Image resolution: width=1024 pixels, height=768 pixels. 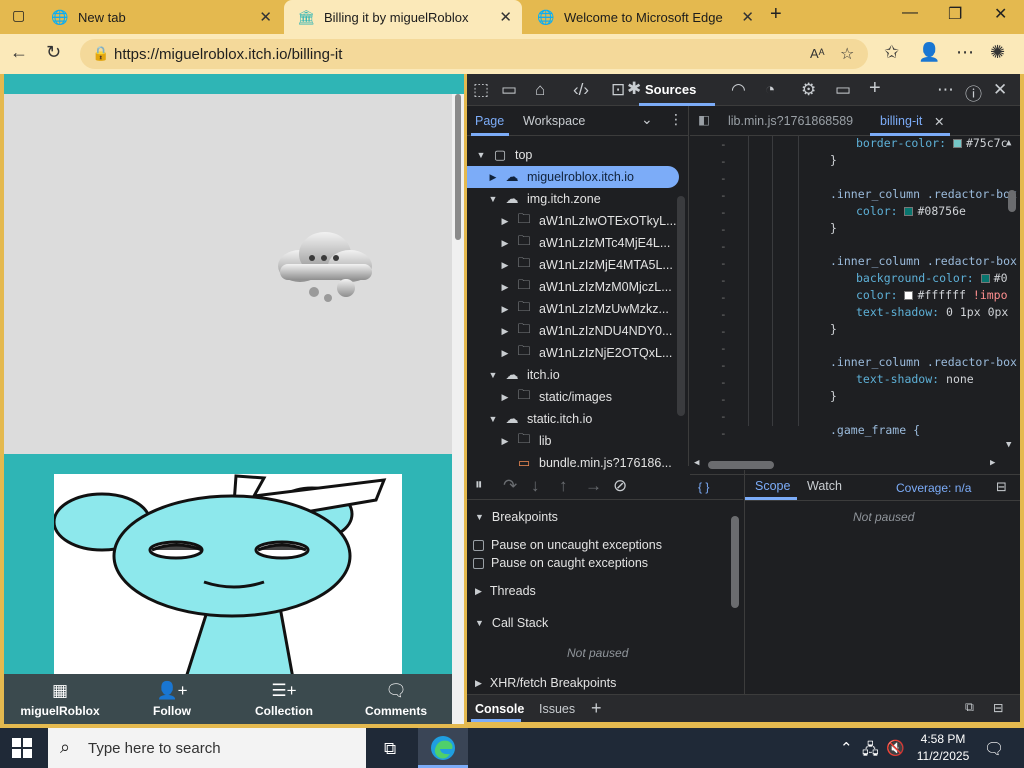 I want to click on tab-actions-icon: ▢, so click(x=18, y=15).